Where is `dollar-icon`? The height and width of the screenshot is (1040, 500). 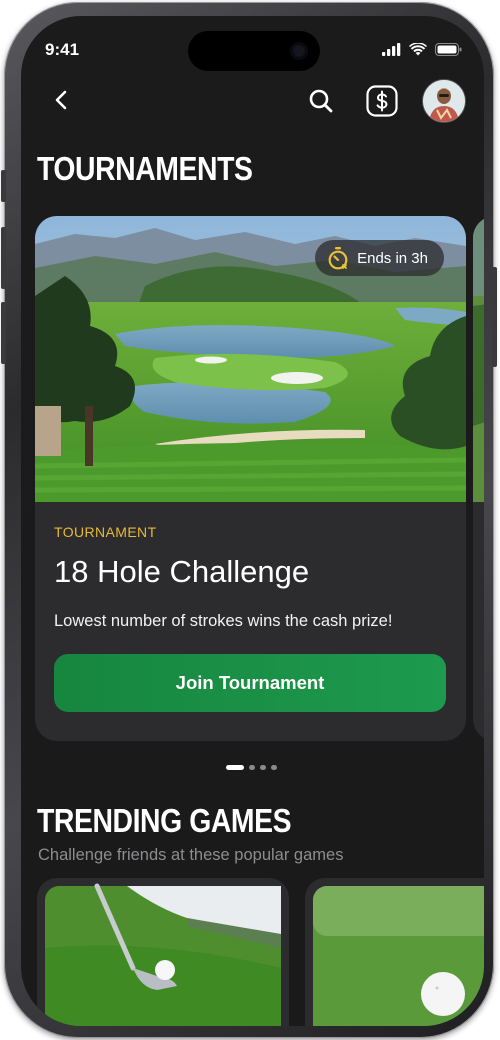 dollar-icon is located at coordinates (382, 101).